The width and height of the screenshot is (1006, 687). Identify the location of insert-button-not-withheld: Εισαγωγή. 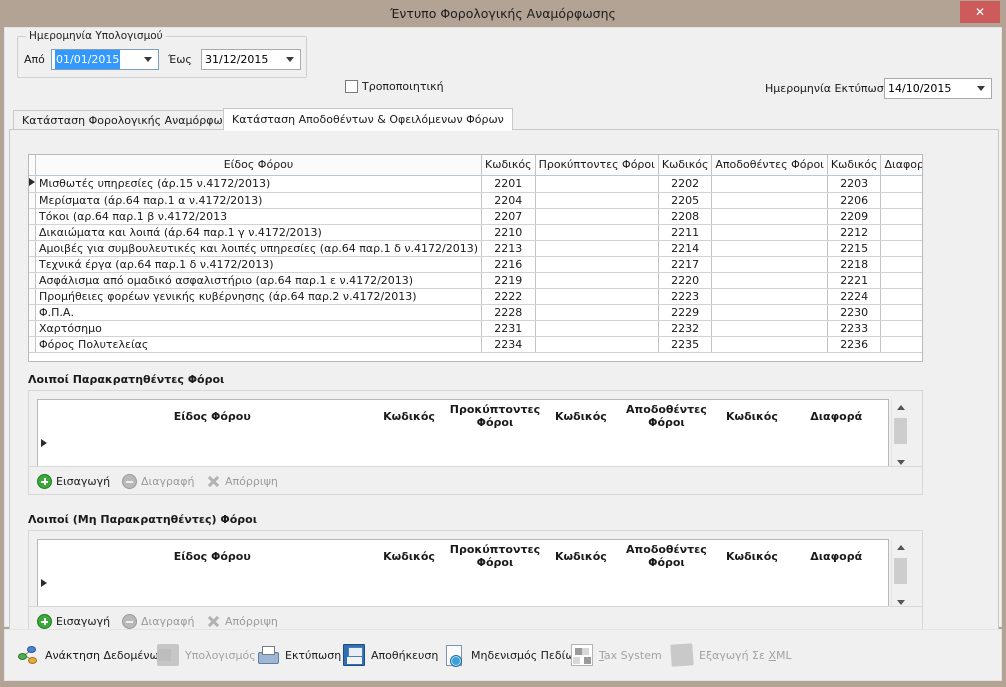
(73, 621).